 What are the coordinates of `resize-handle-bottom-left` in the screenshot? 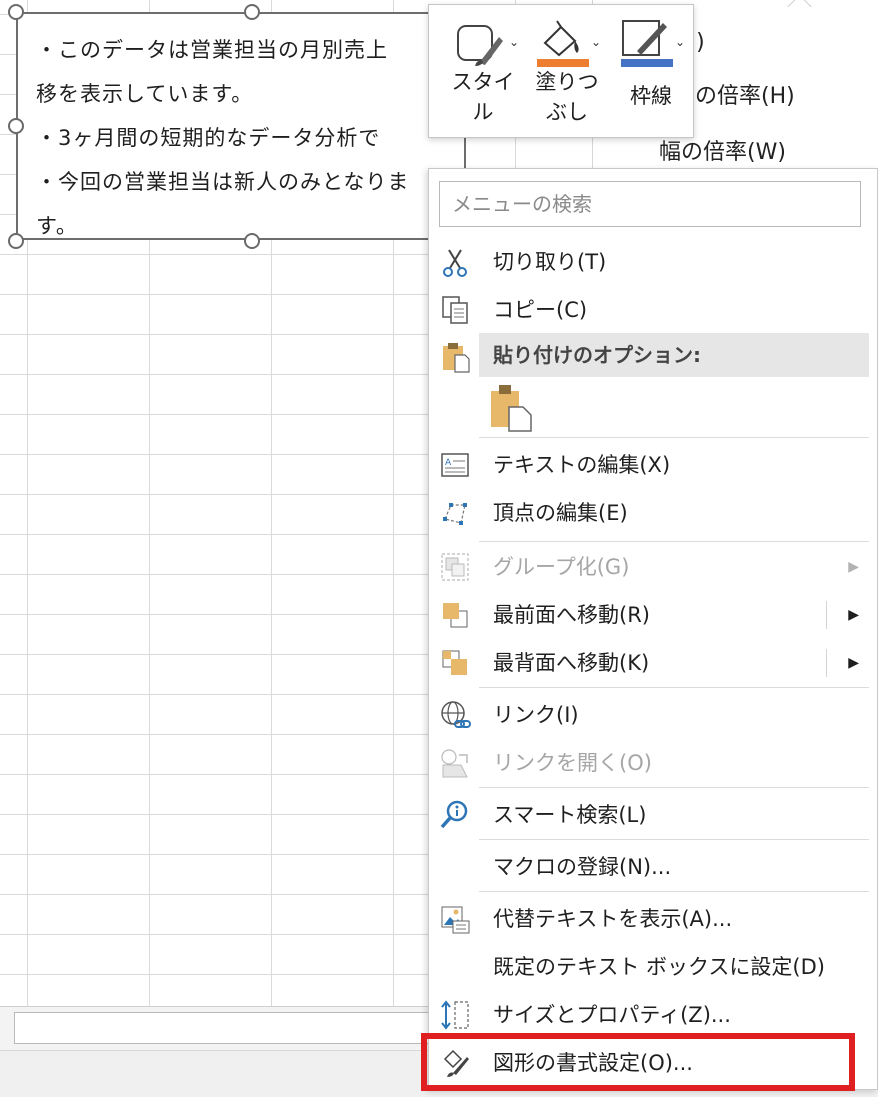 It's located at (16, 241).